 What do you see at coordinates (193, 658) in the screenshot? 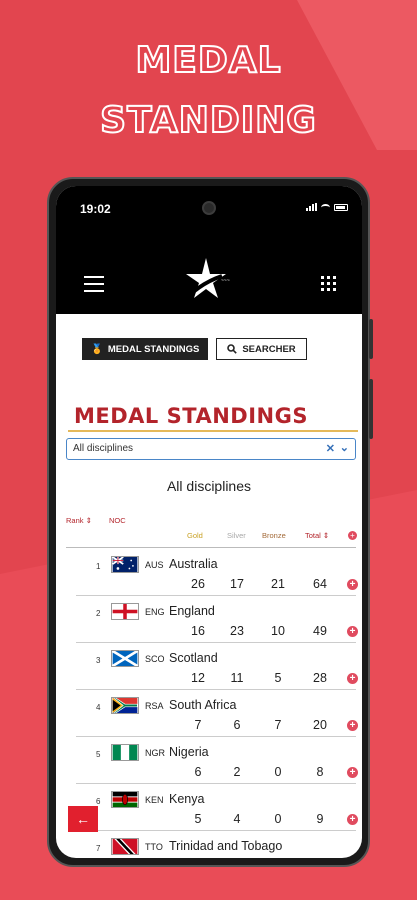
I see `row-country: Scotland` at bounding box center [193, 658].